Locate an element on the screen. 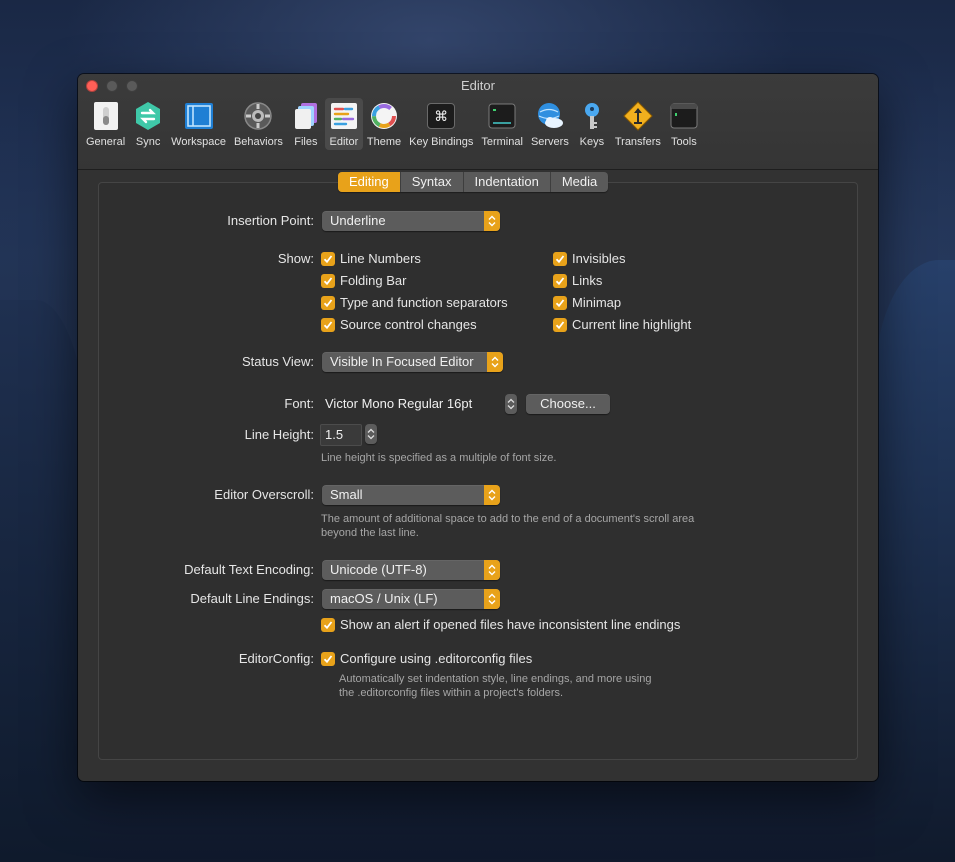  encoding-value: Unicode (UTF-8) is located at coordinates (378, 569).